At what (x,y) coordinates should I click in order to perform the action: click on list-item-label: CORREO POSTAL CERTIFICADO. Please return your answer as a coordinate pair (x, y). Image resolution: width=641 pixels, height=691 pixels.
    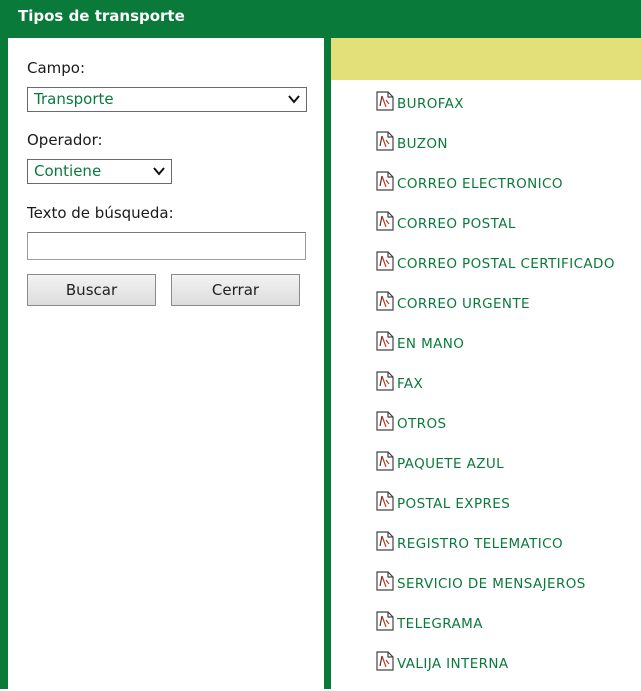
    Looking at the image, I should click on (506, 264).